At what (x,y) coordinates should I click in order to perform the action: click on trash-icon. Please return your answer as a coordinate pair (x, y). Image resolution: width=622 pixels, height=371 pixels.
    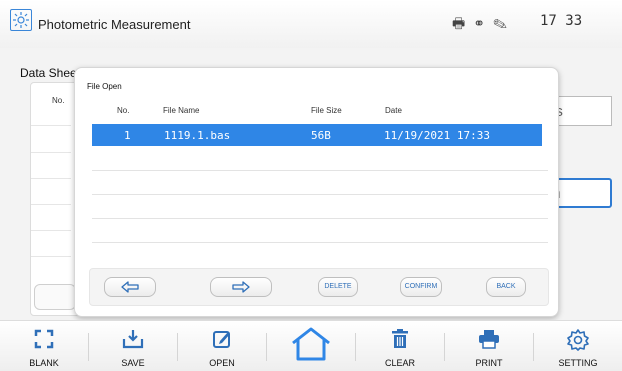
    Looking at the image, I should click on (400, 338).